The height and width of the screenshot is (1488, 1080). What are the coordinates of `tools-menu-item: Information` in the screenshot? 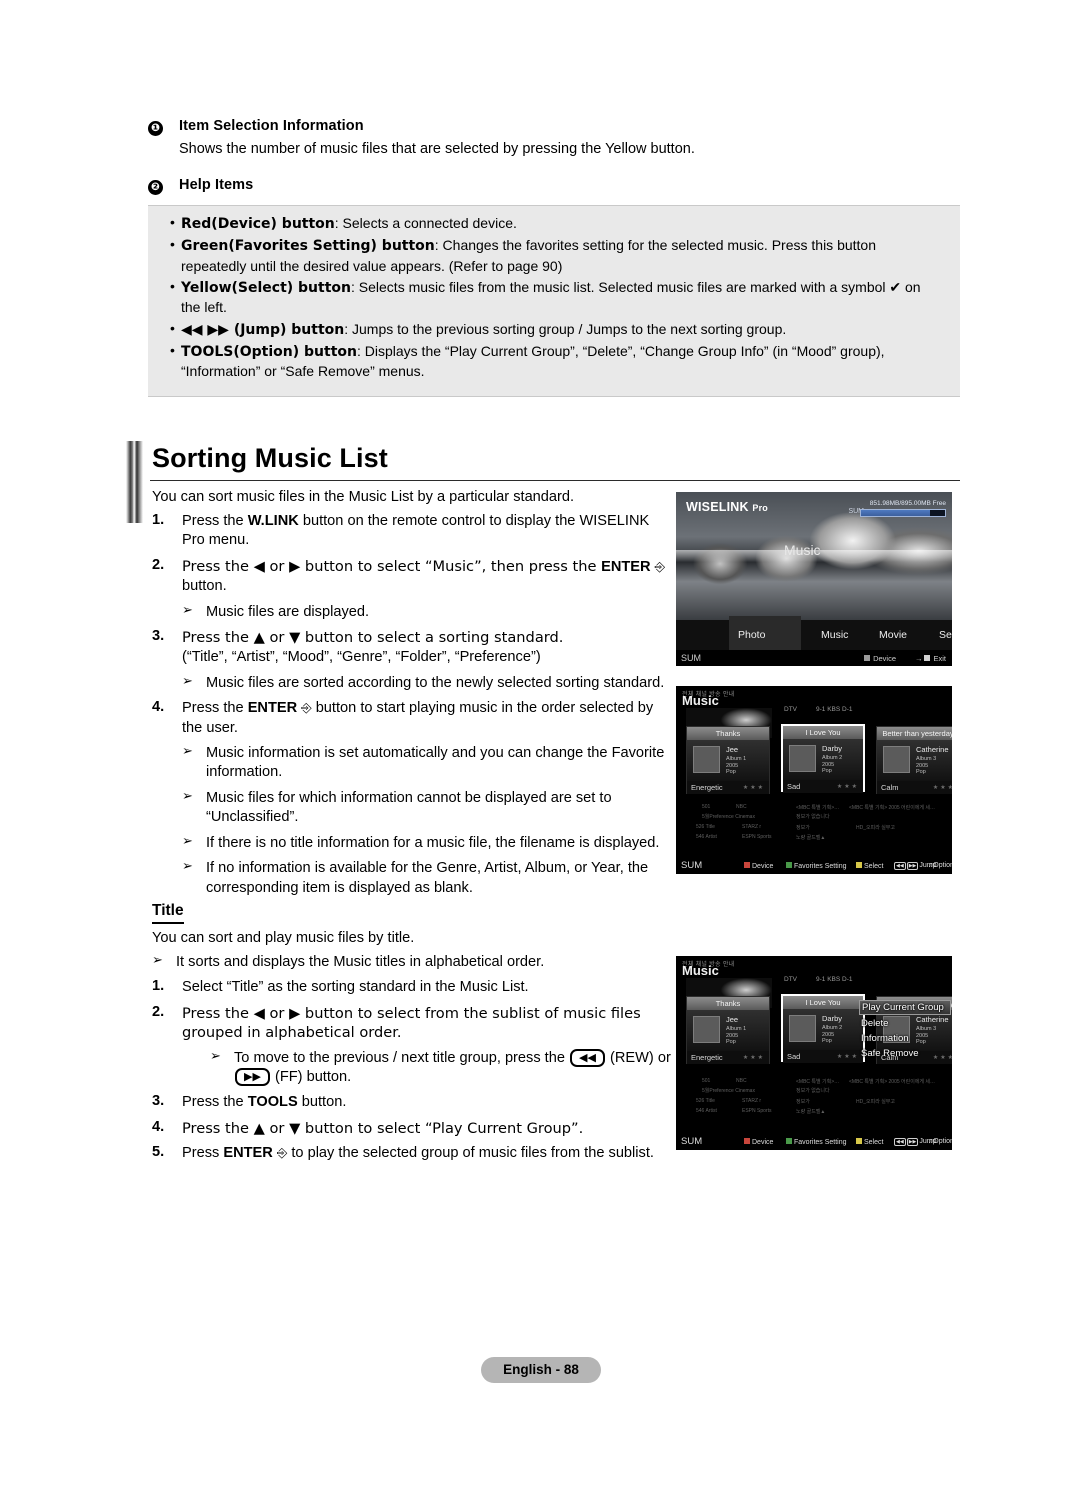 It's located at (905, 1038).